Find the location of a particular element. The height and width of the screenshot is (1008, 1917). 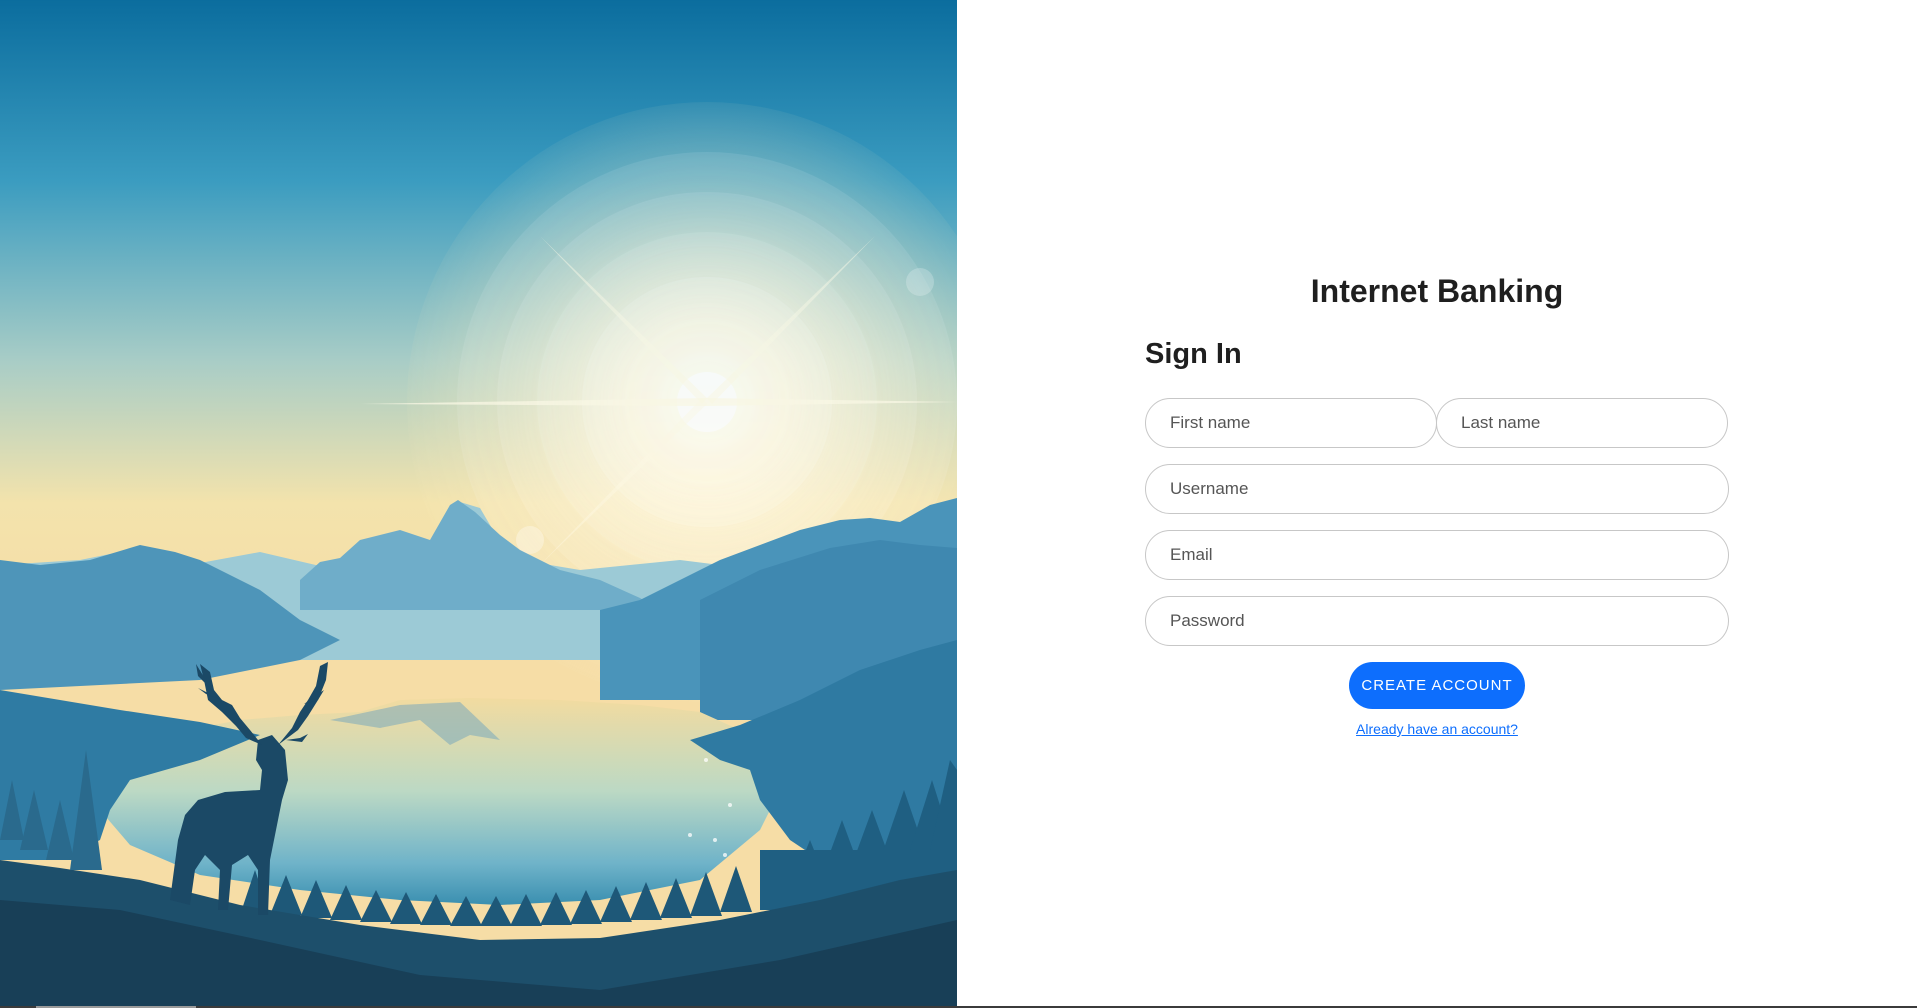

username-input is located at coordinates (1437, 489).